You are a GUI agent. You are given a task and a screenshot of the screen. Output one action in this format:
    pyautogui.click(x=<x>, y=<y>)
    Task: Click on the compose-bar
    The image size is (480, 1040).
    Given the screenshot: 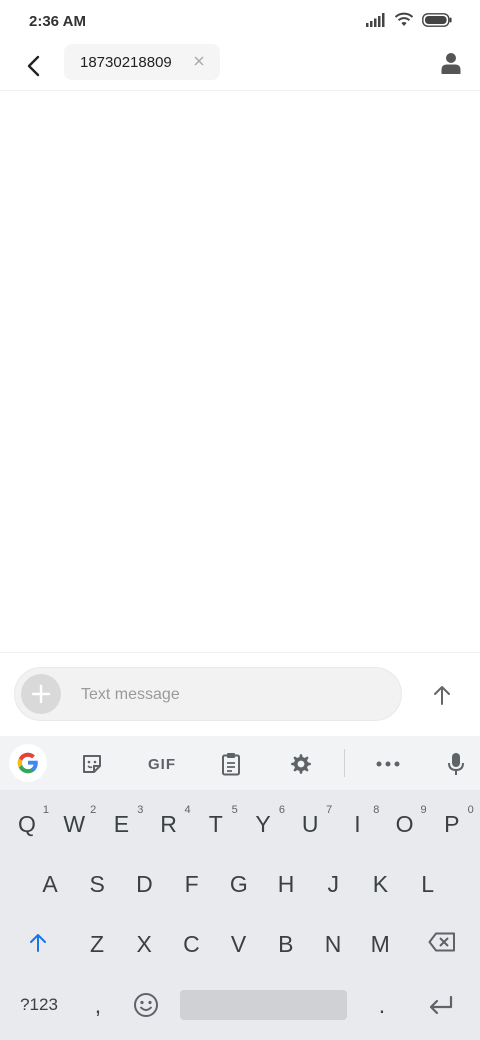 What is the action you would take?
    pyautogui.click(x=240, y=694)
    